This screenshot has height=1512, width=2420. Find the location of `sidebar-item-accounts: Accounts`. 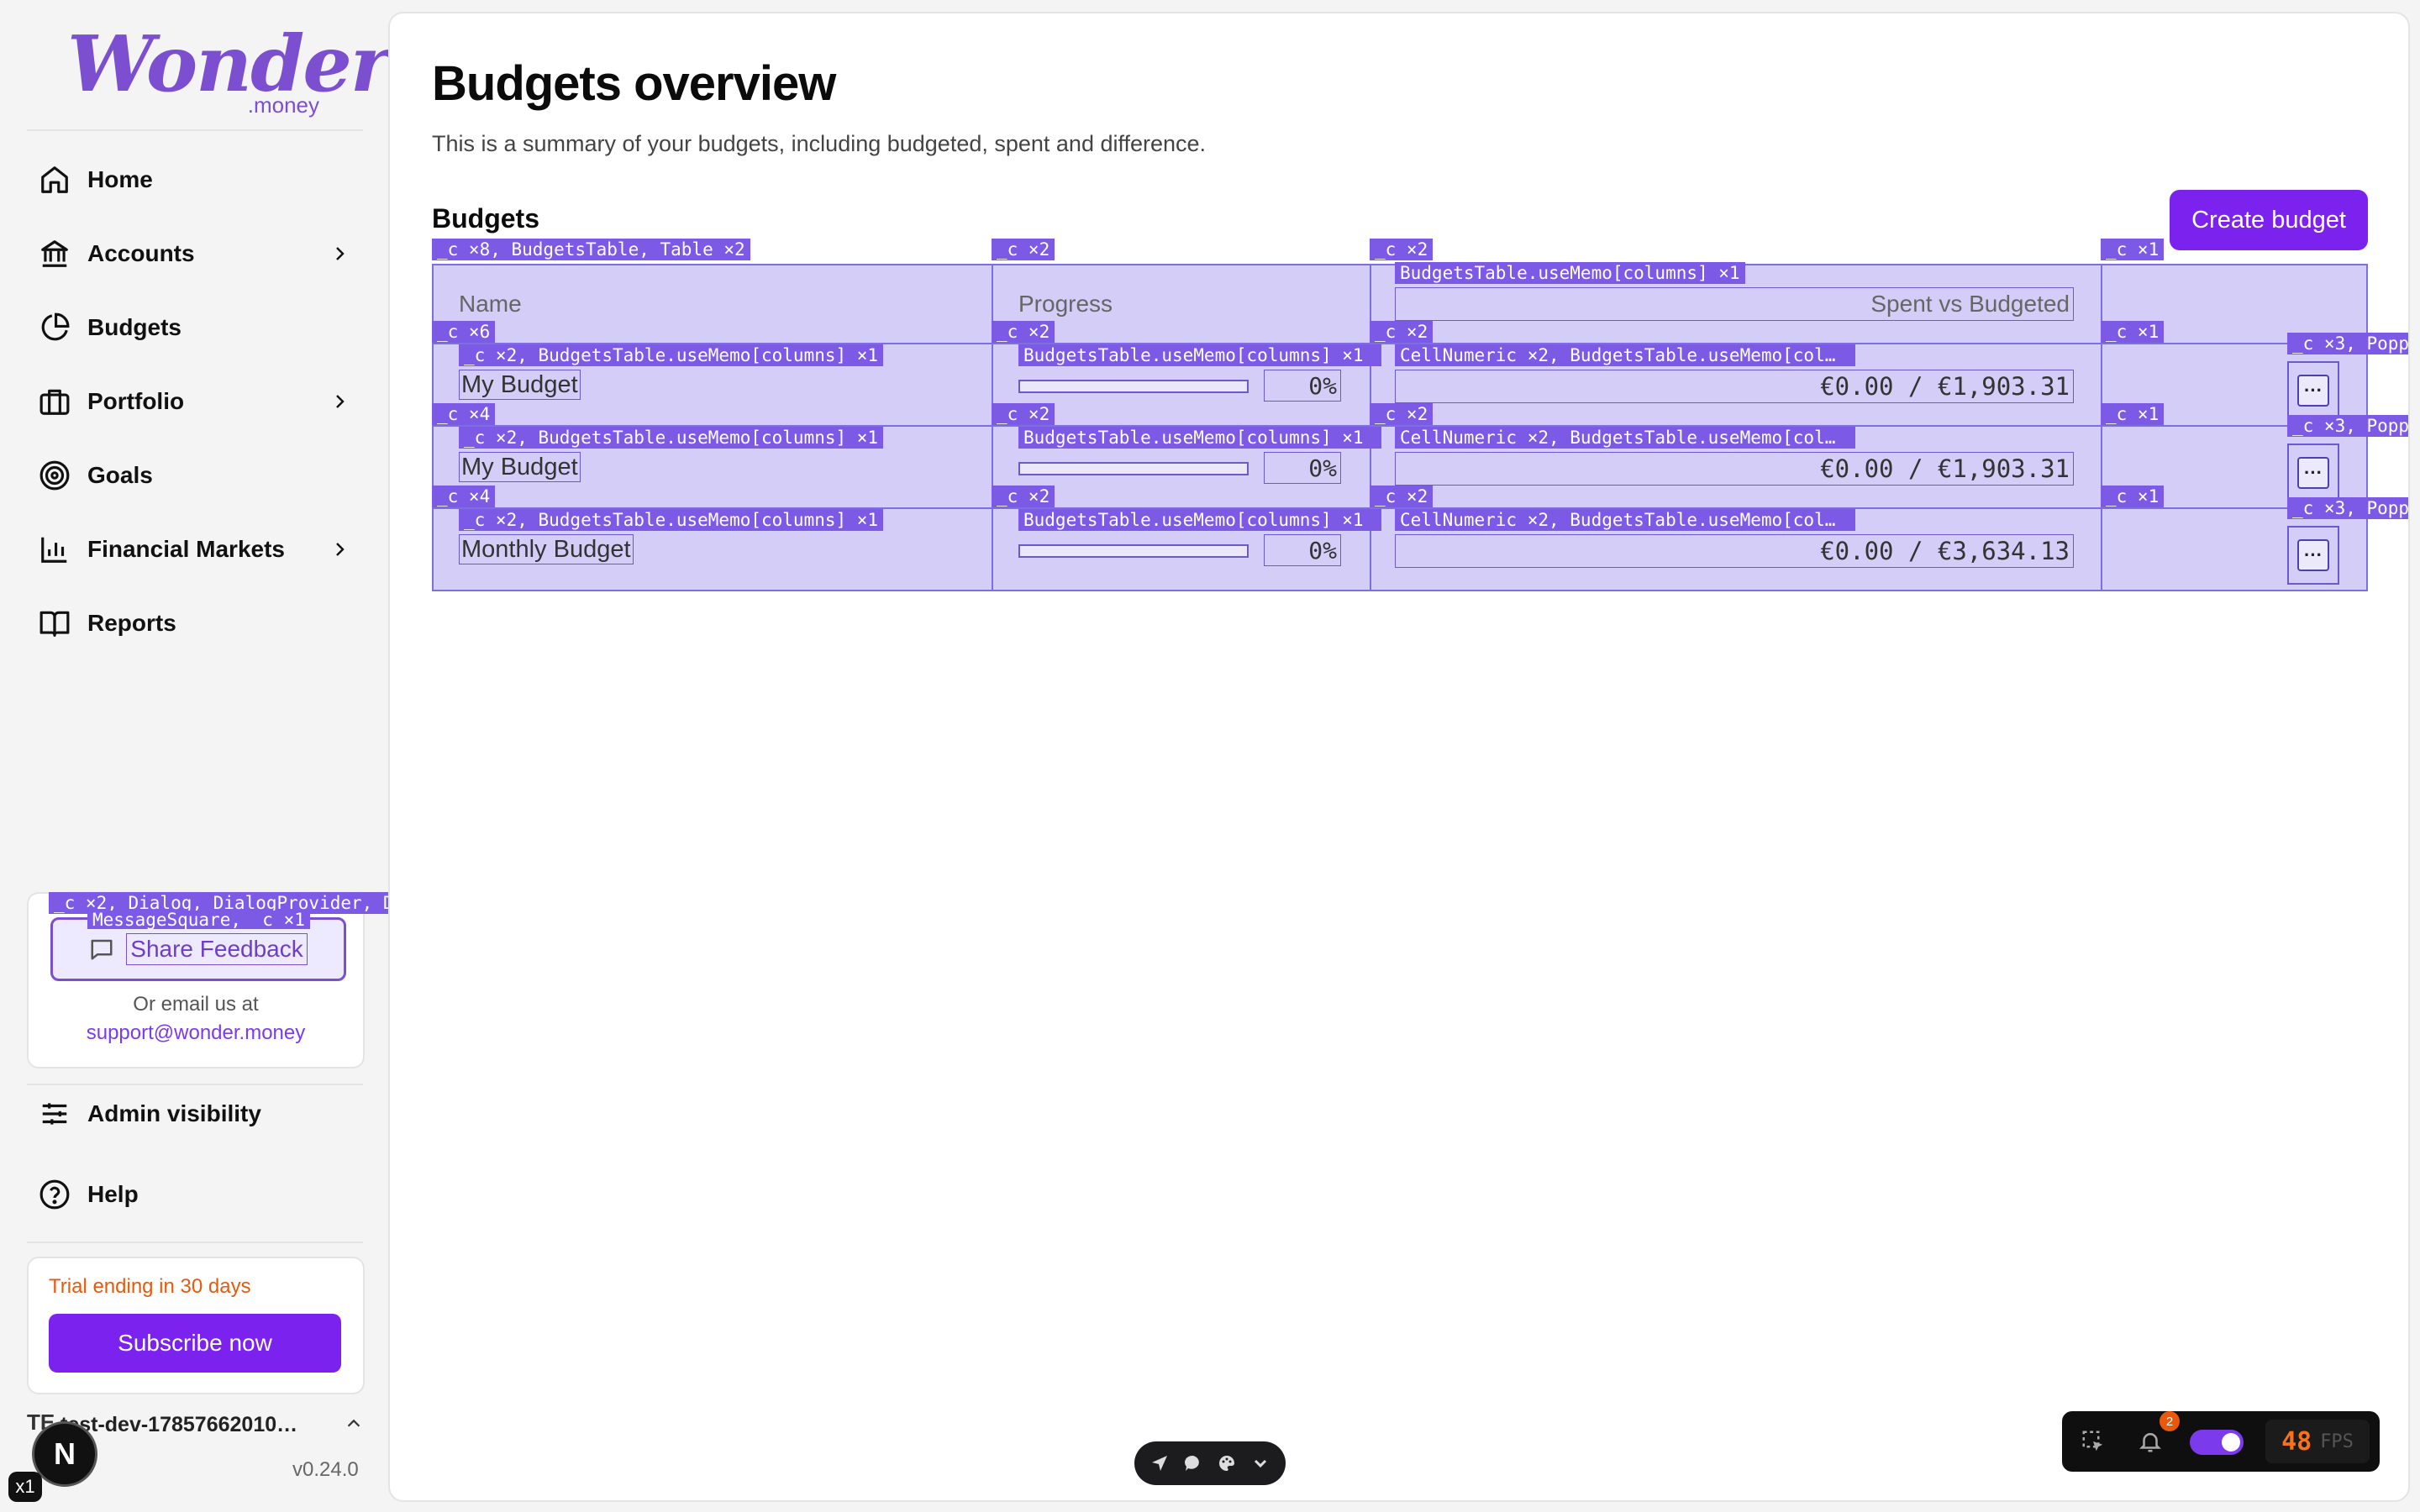

sidebar-item-accounts: Accounts is located at coordinates (195, 254).